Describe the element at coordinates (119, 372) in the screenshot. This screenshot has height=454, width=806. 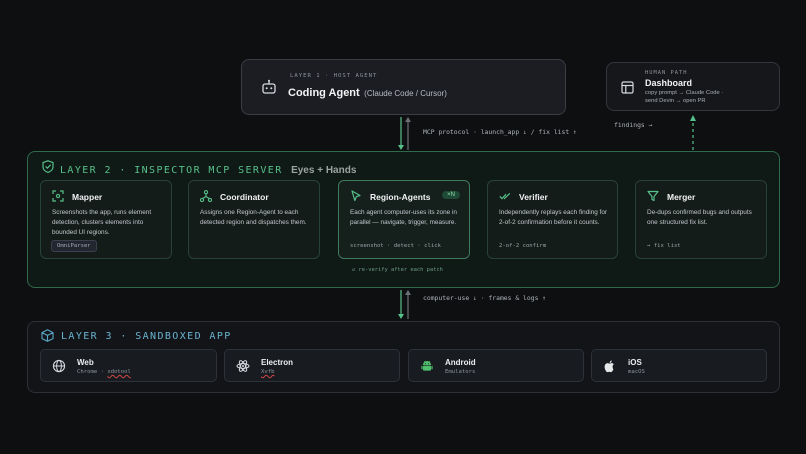
I see `tile-sub-b: xdotool` at that location.